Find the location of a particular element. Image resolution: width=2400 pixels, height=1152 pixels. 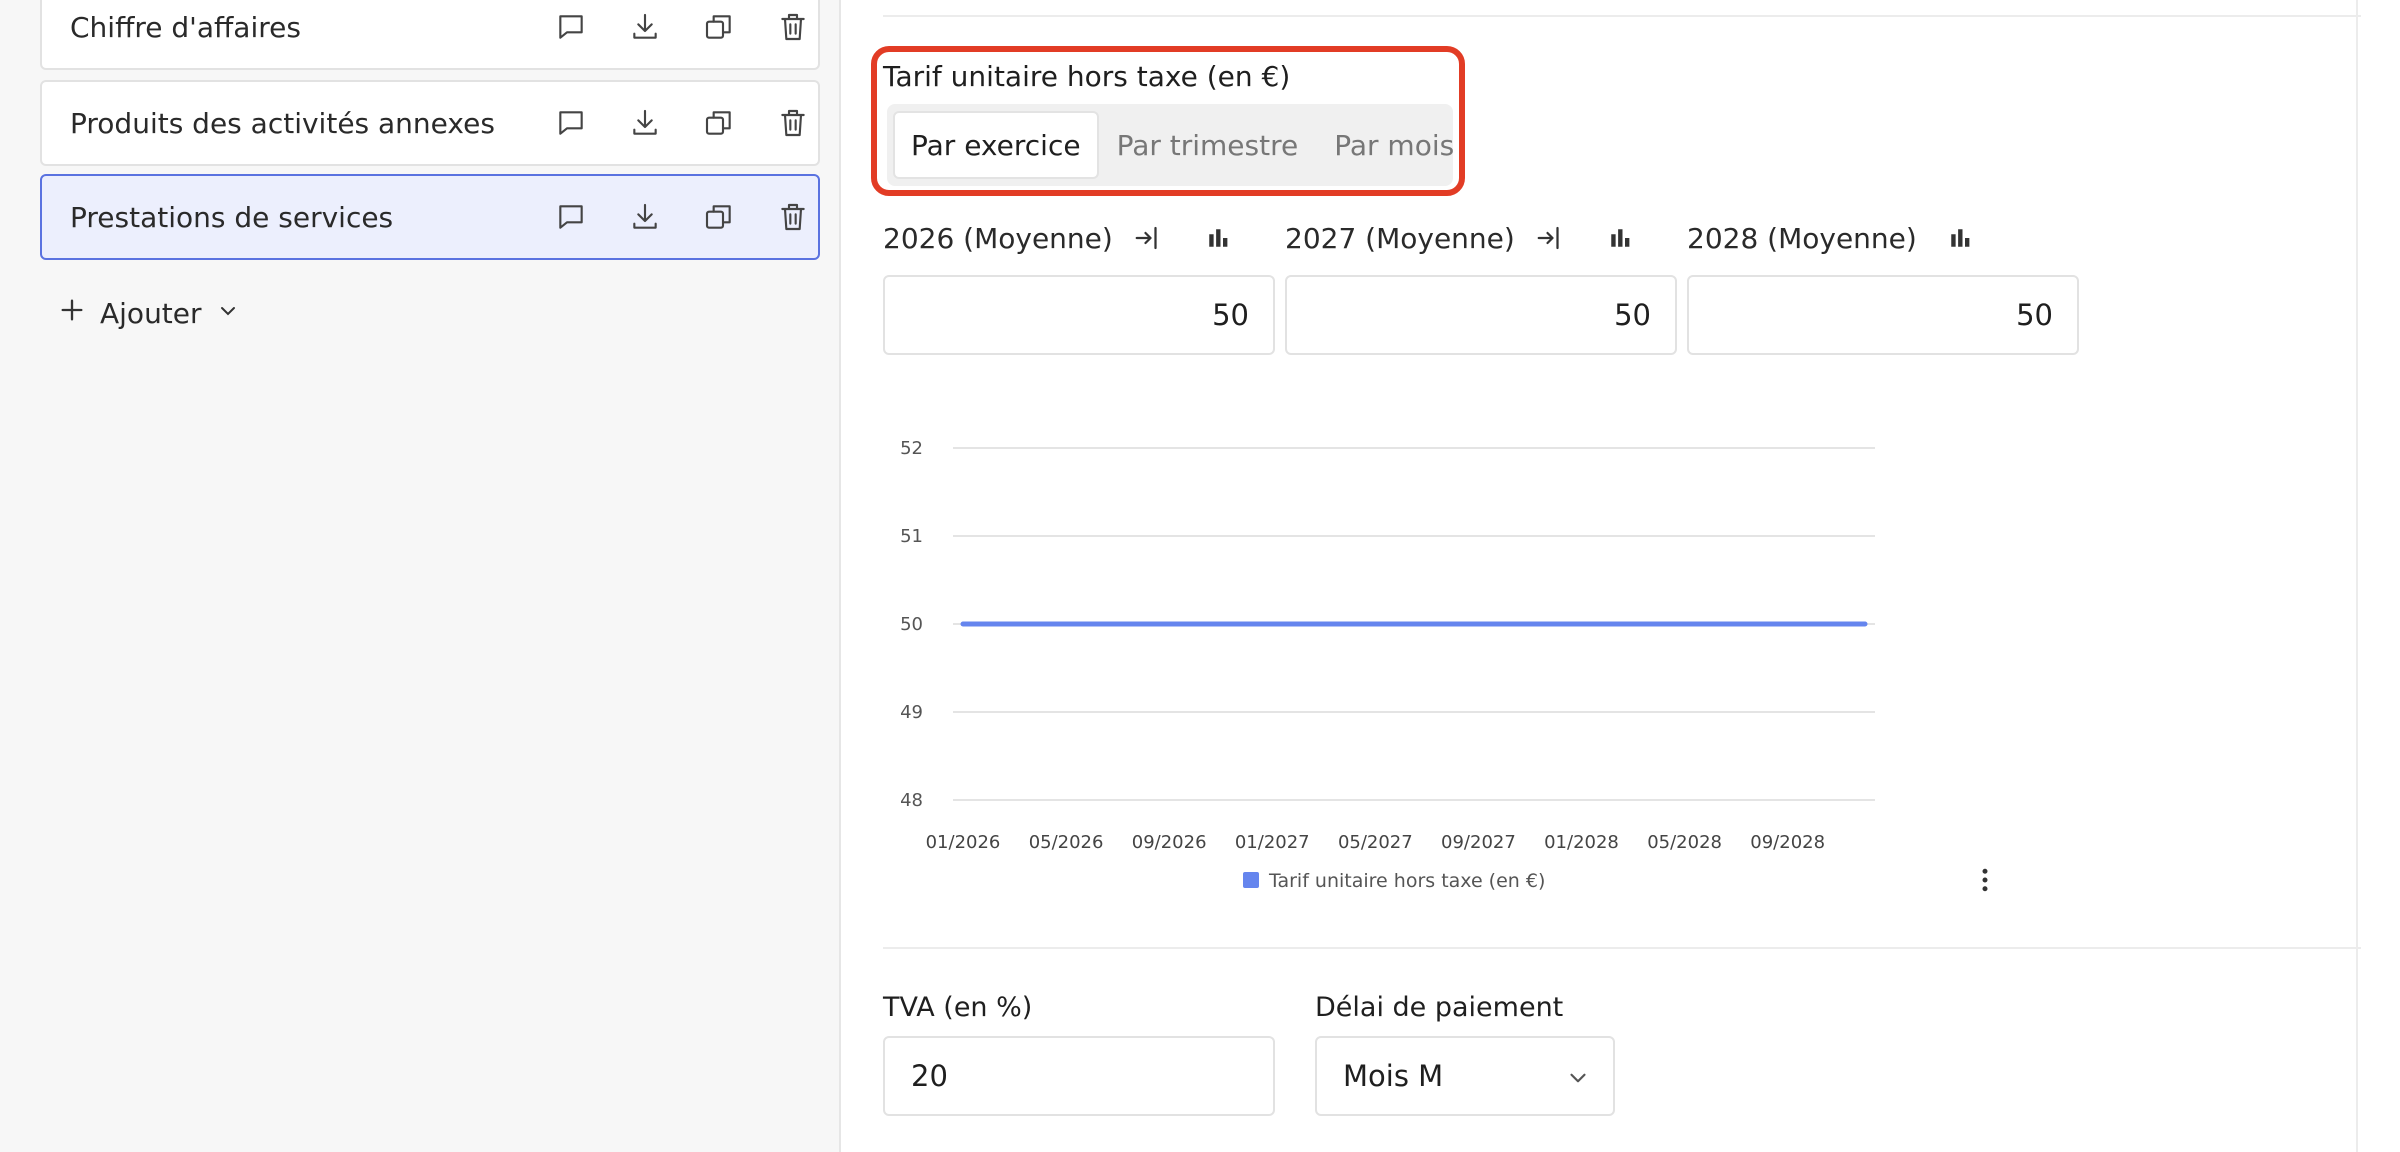

y-tick-label: 50 is located at coordinates (911, 624).